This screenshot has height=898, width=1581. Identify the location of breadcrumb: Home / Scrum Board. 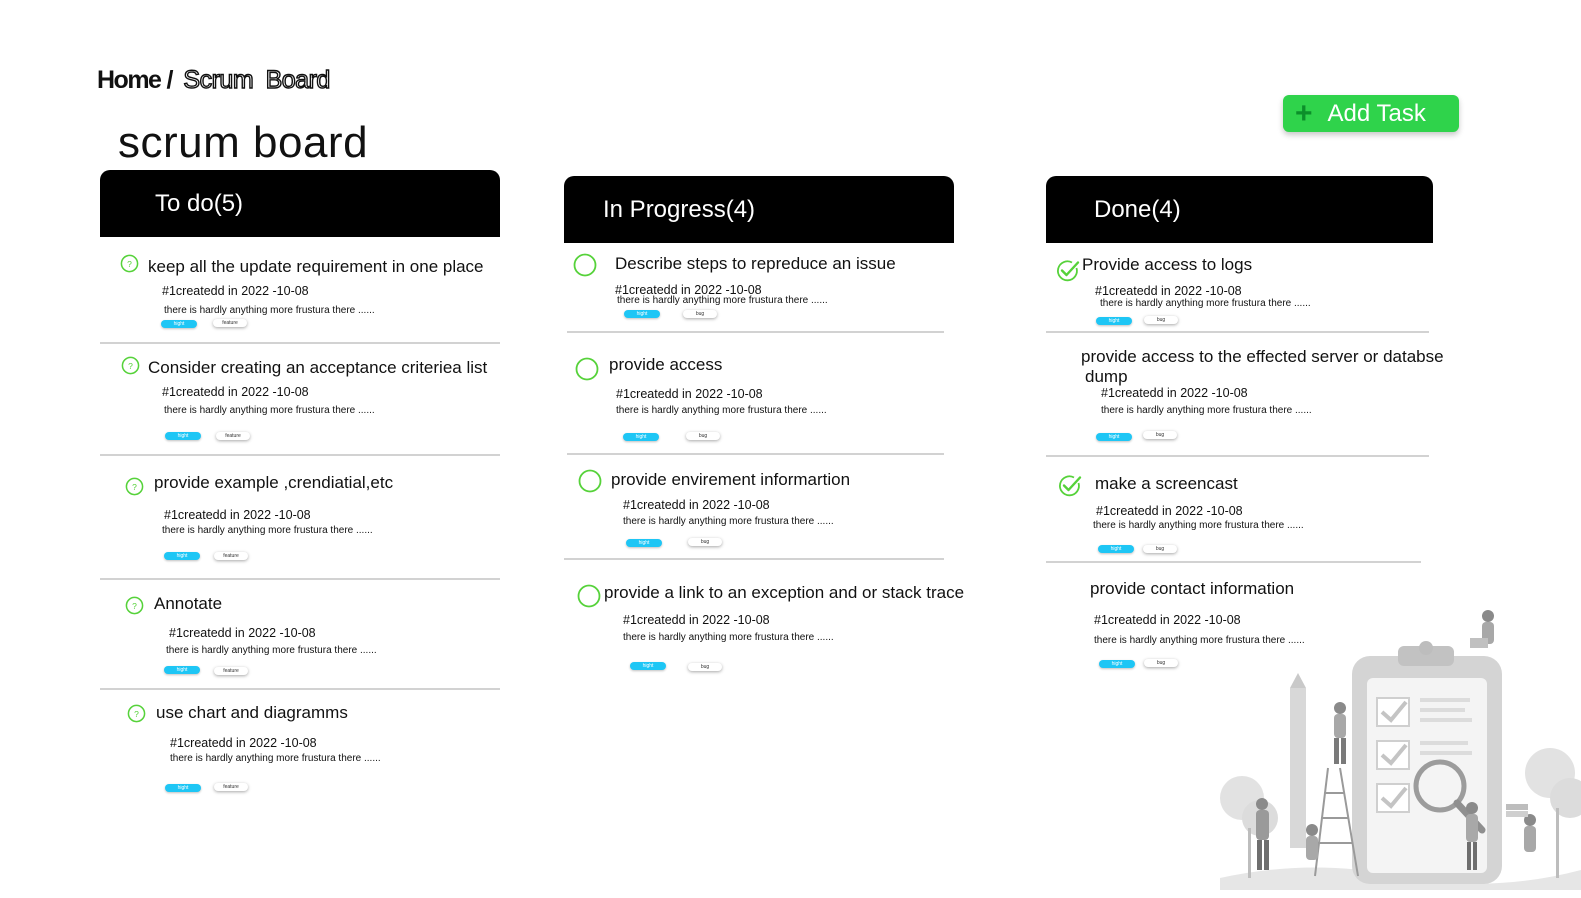
(214, 80).